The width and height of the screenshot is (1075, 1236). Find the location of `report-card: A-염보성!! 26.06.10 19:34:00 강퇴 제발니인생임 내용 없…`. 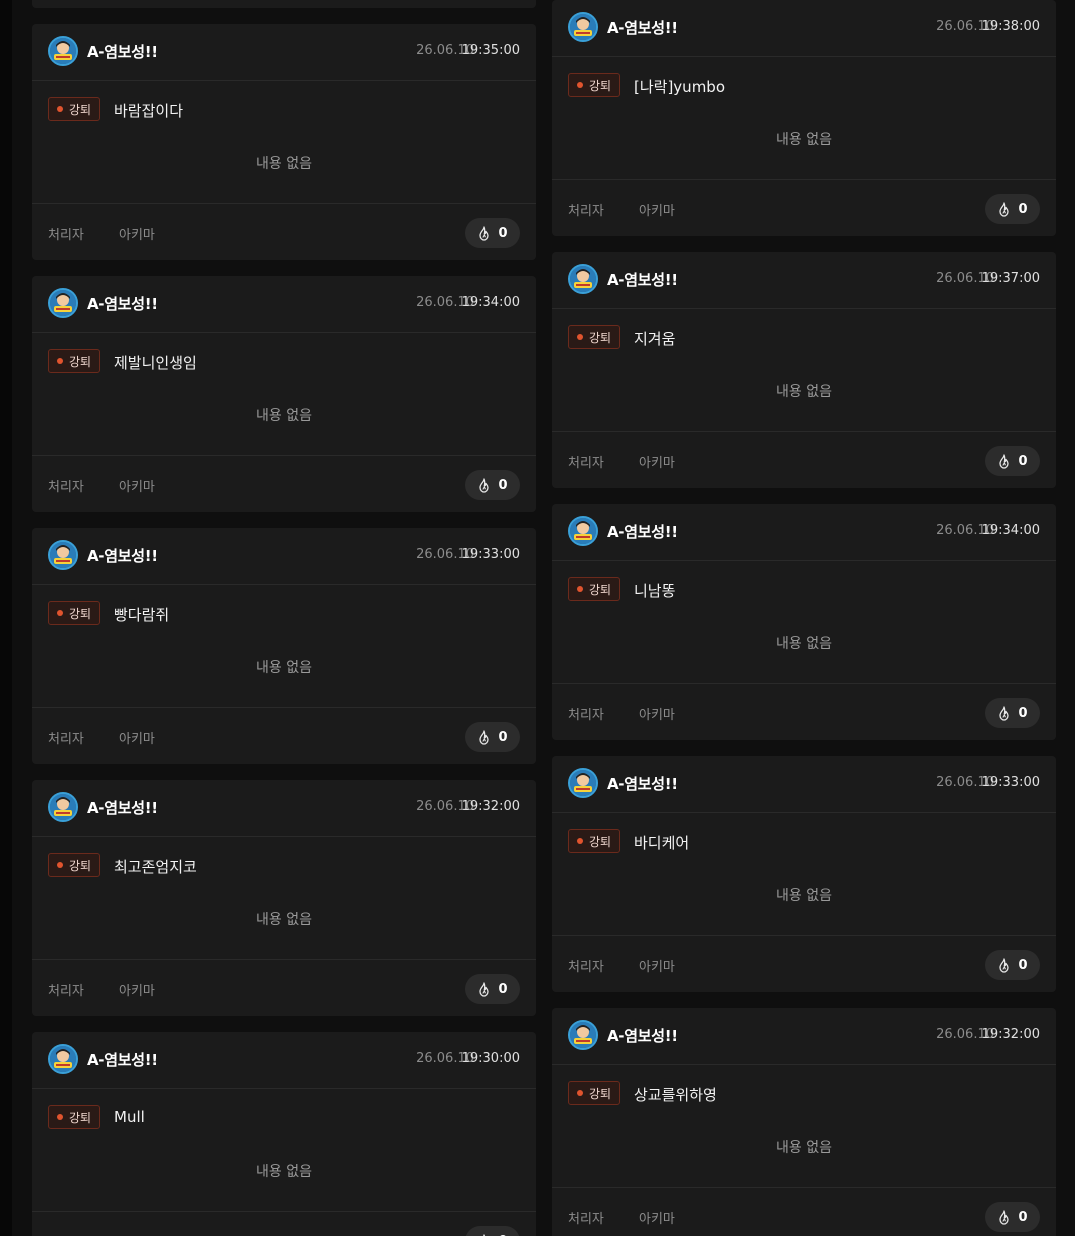

report-card: A-염보성!! 26.06.10 19:34:00 강퇴 제발니인생임 내용 없… is located at coordinates (284, 394).